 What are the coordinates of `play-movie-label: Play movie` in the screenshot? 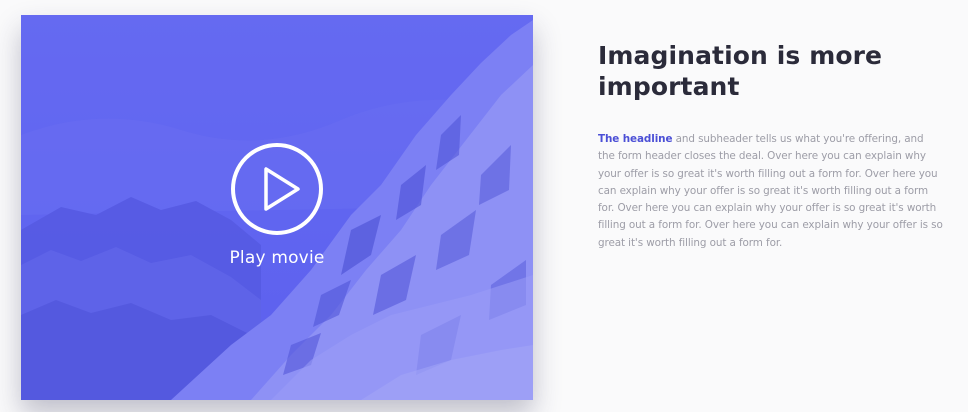 It's located at (277, 258).